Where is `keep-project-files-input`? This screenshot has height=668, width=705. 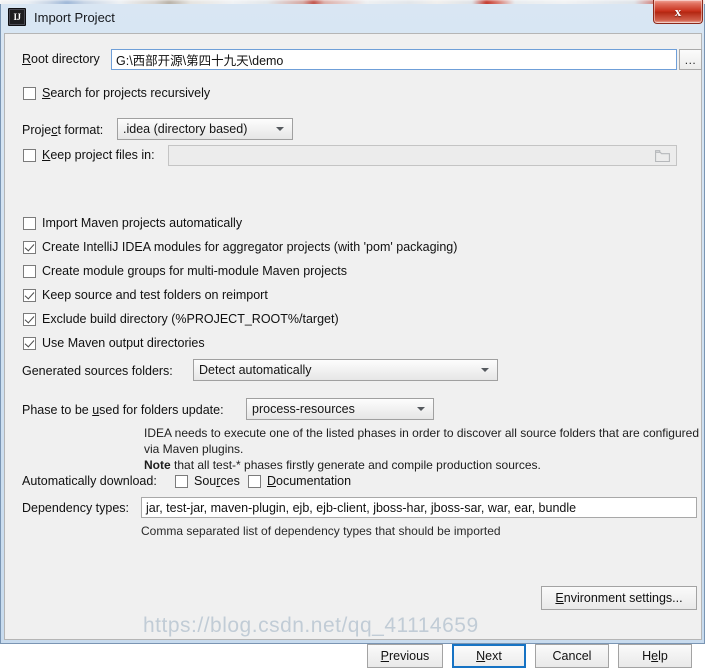 keep-project-files-input is located at coordinates (422, 155).